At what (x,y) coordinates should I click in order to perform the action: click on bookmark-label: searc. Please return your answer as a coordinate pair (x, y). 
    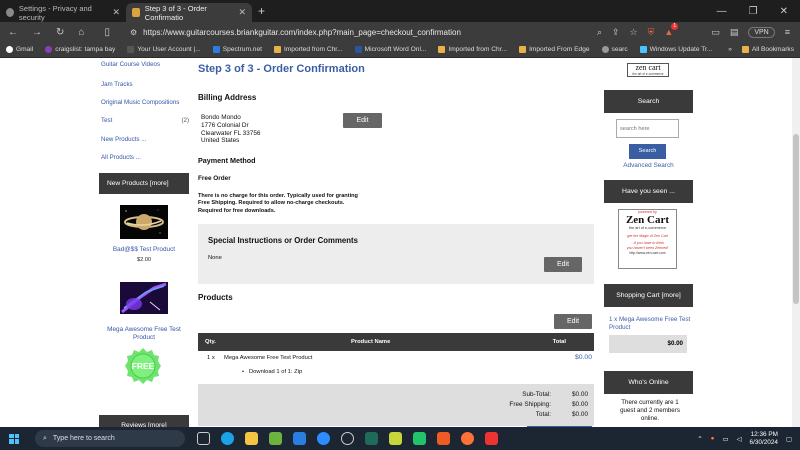
    Looking at the image, I should click on (619, 49).